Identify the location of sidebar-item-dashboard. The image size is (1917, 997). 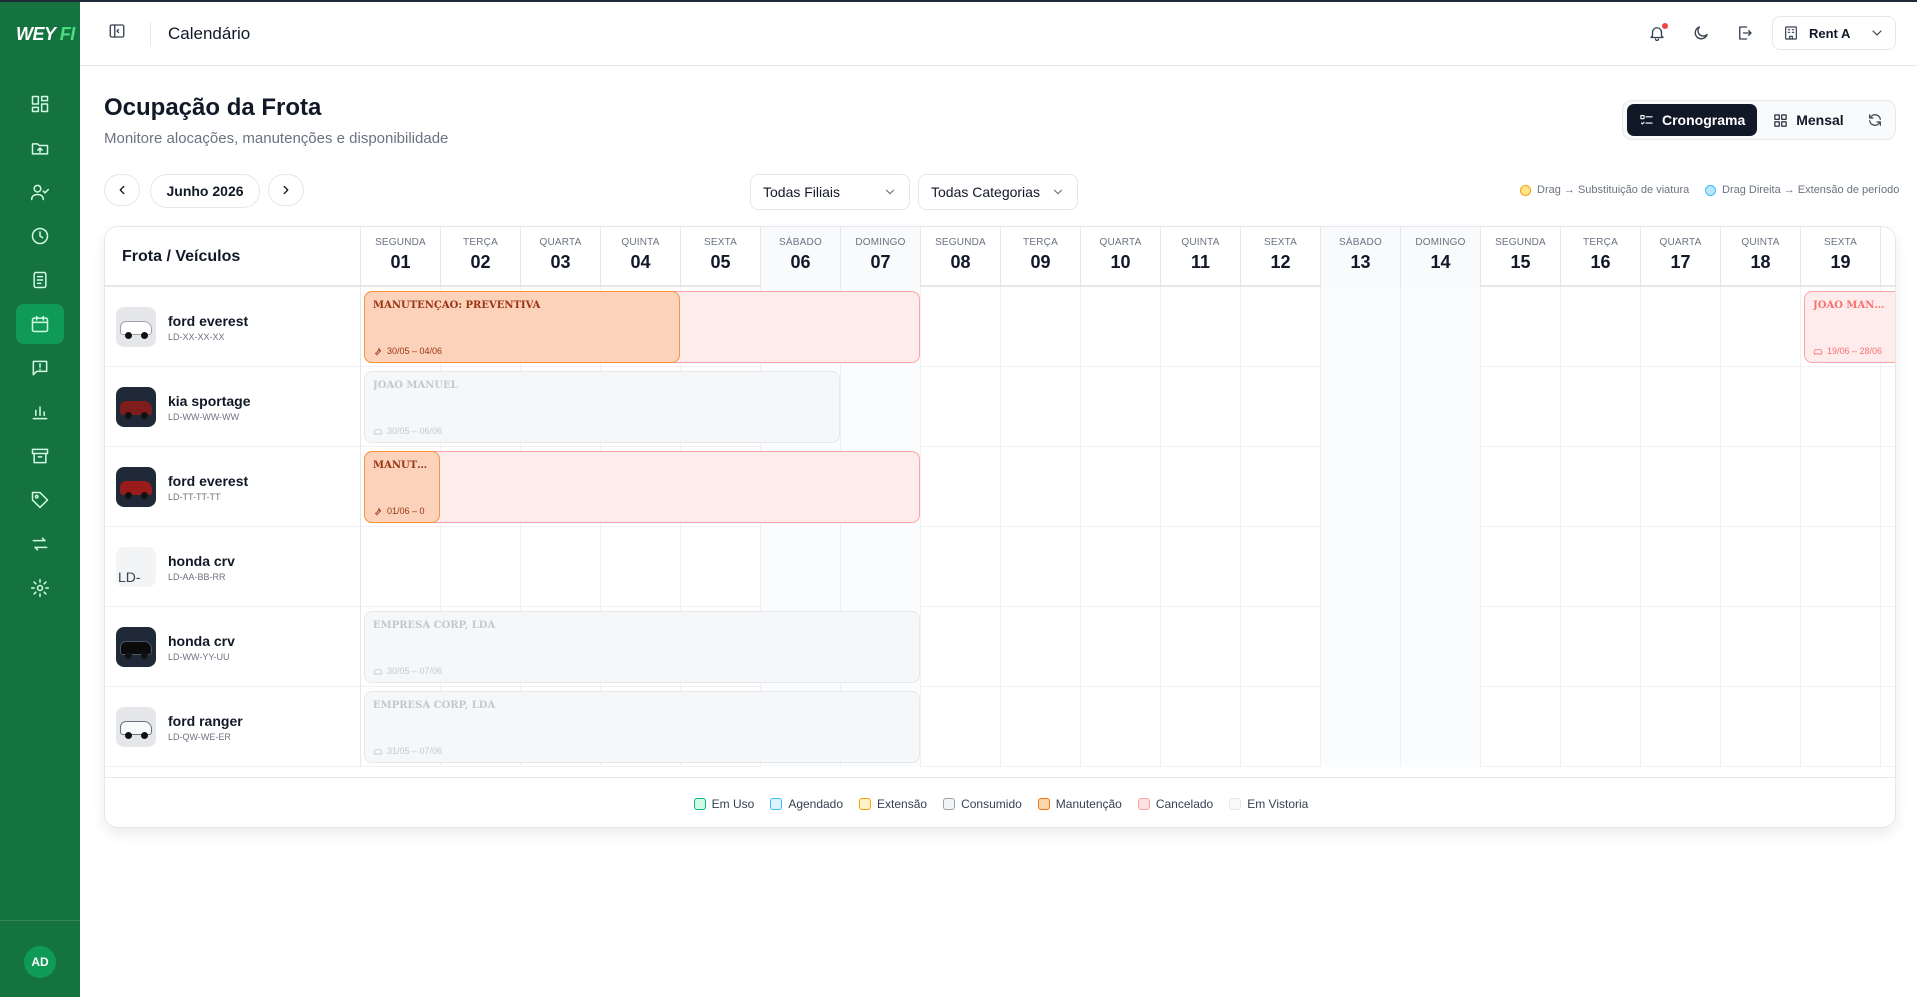
(40, 104).